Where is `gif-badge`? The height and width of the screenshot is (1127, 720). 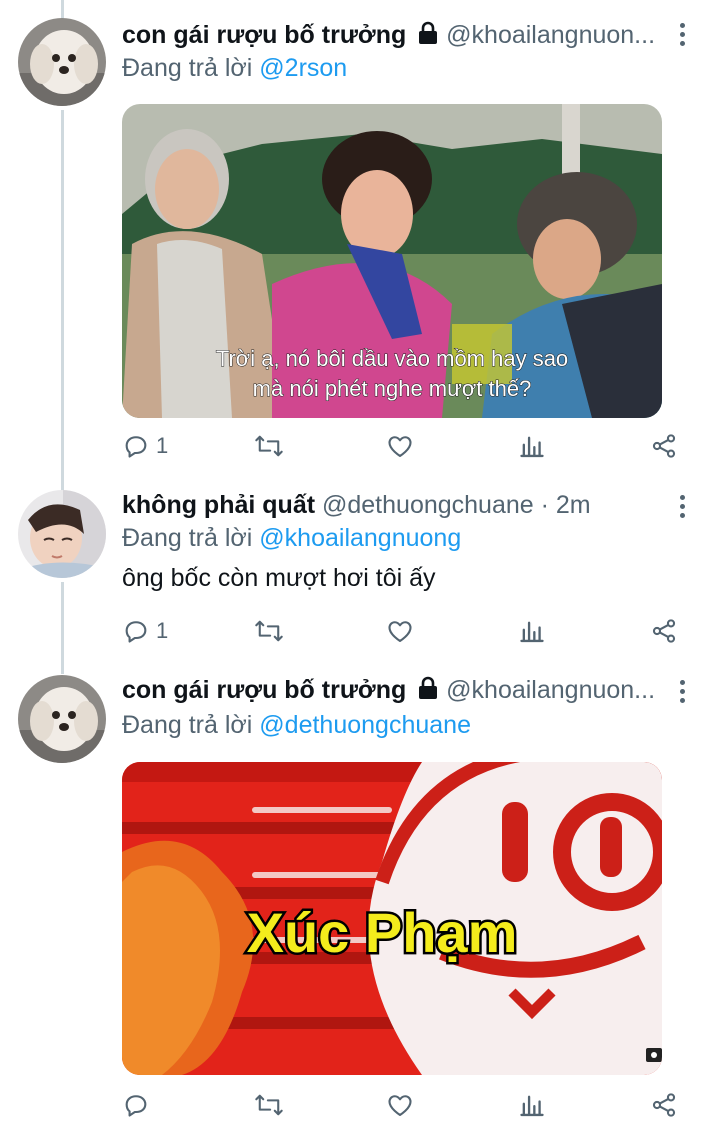
gif-badge is located at coordinates (654, 1055).